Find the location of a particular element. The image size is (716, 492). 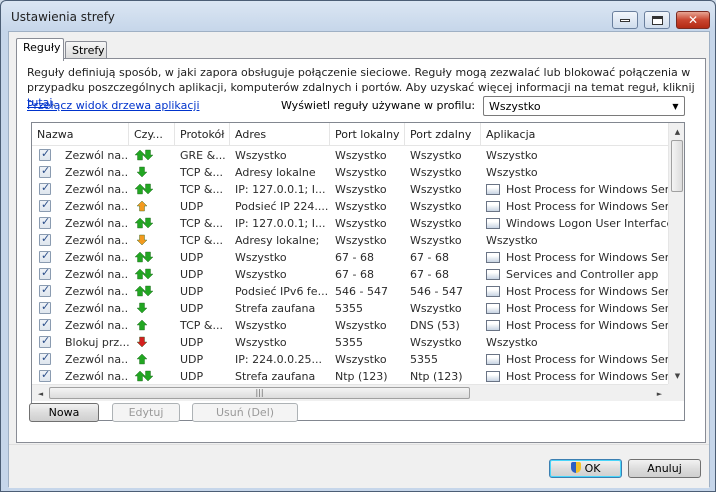

edit-rule-button: Edytuj is located at coordinates (146, 412).